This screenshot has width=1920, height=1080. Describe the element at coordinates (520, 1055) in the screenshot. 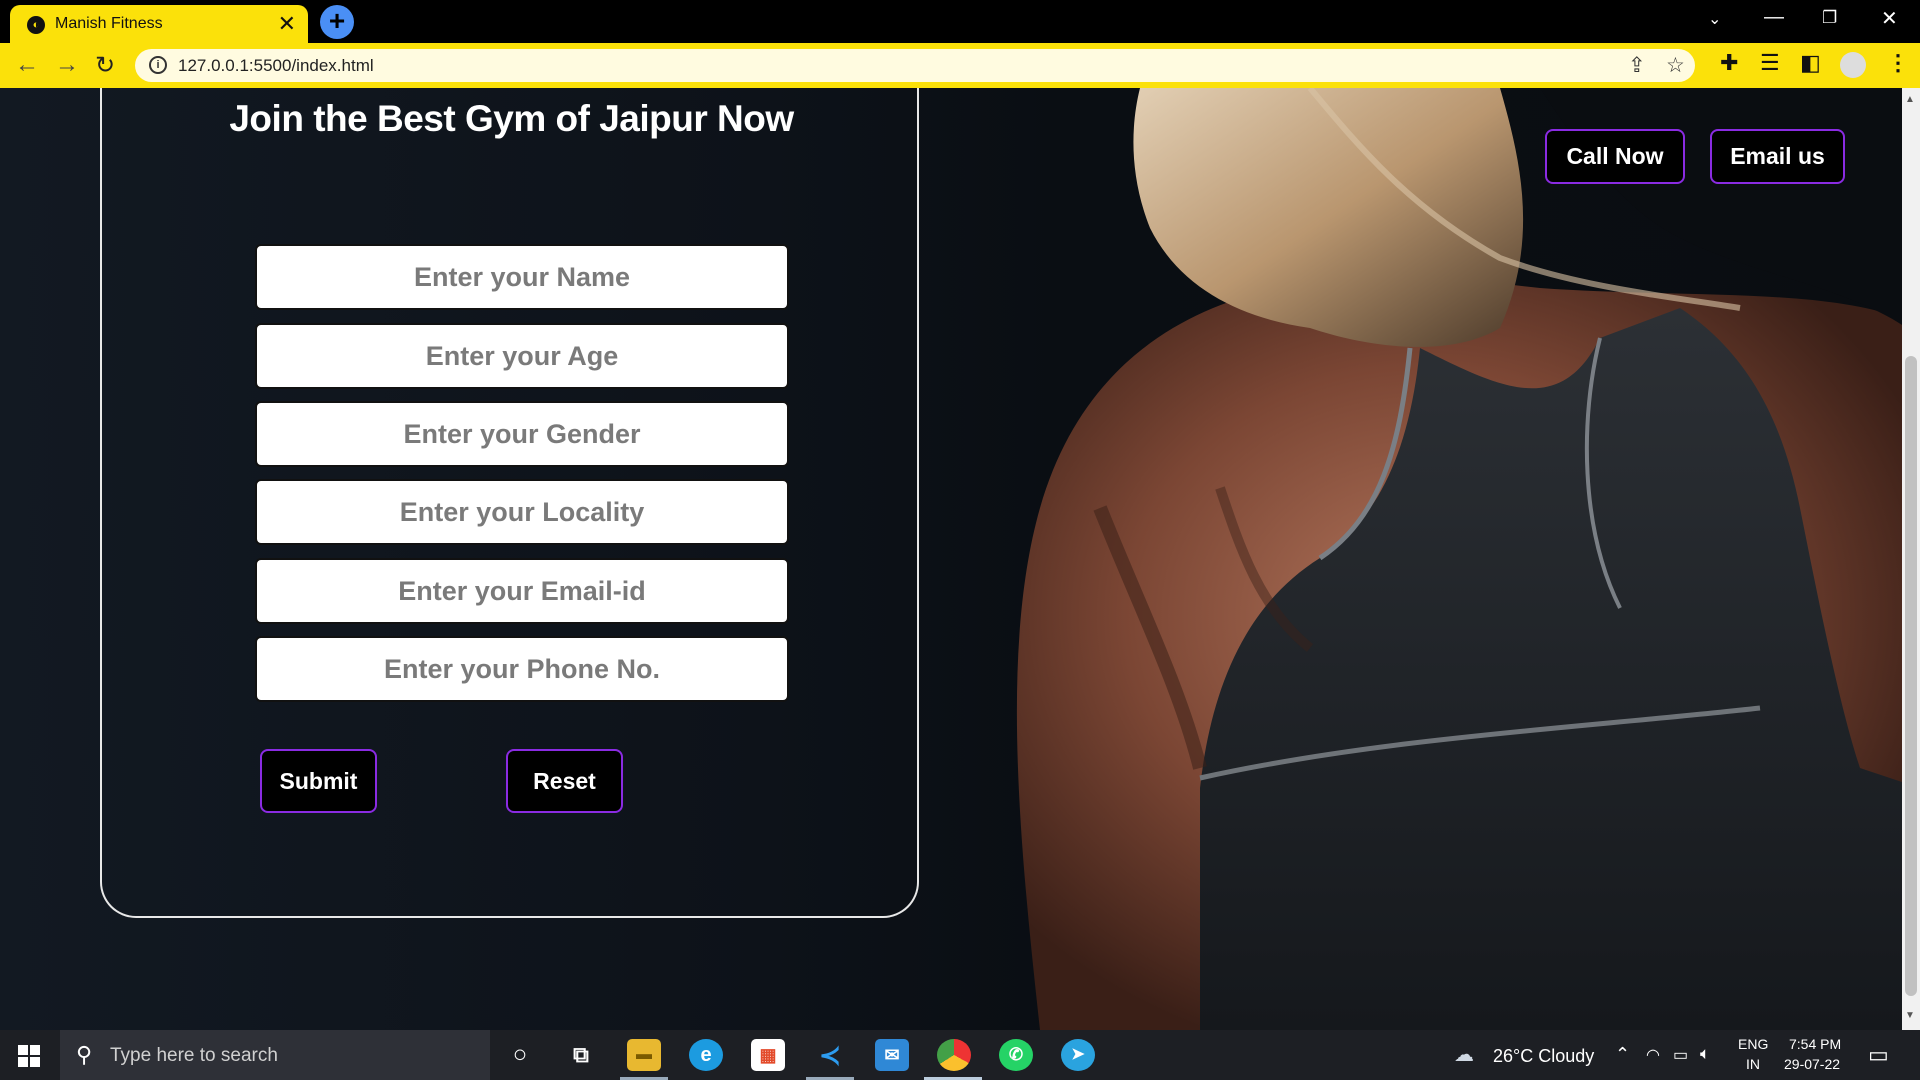

I see `cortana-icon: ○` at that location.